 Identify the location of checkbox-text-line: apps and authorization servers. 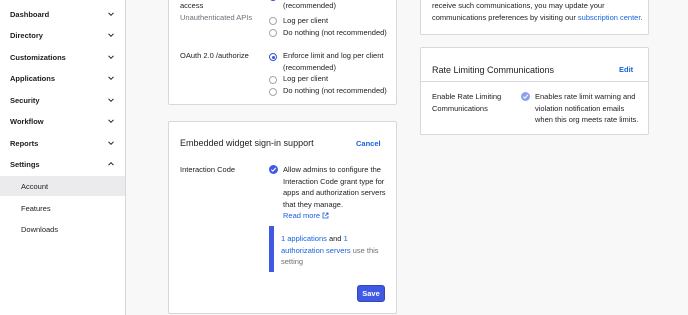
(334, 192).